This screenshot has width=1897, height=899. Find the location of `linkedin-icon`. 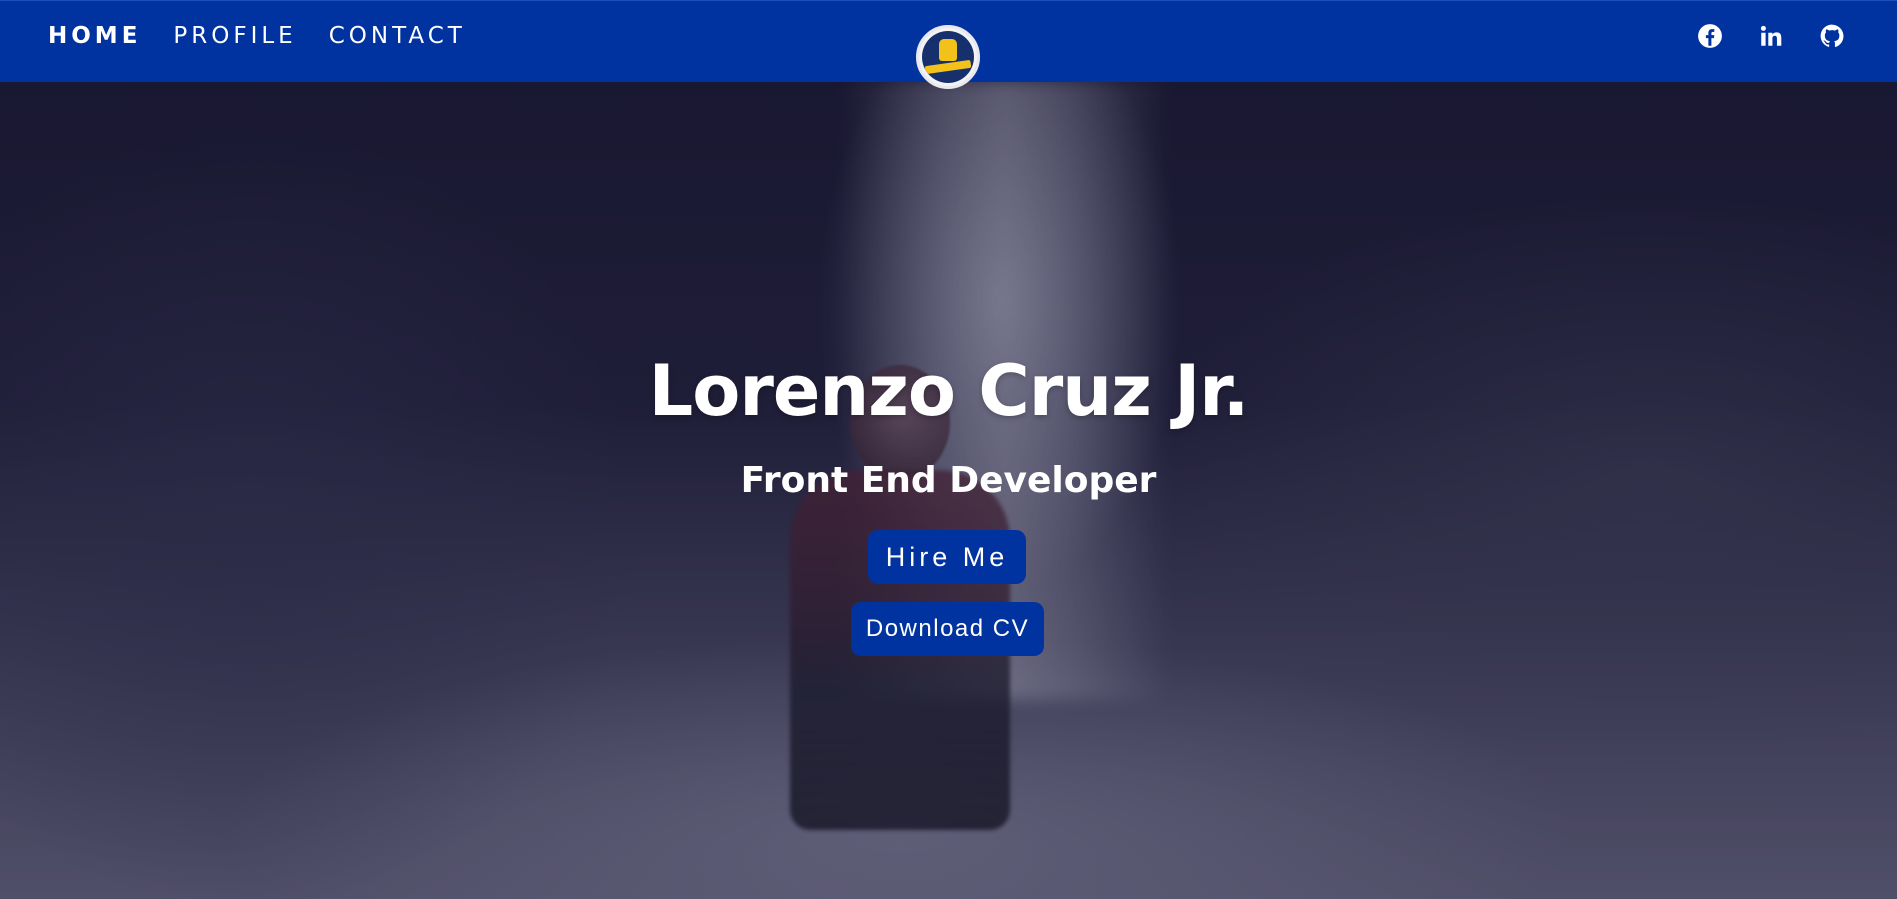

linkedin-icon is located at coordinates (1771, 36).